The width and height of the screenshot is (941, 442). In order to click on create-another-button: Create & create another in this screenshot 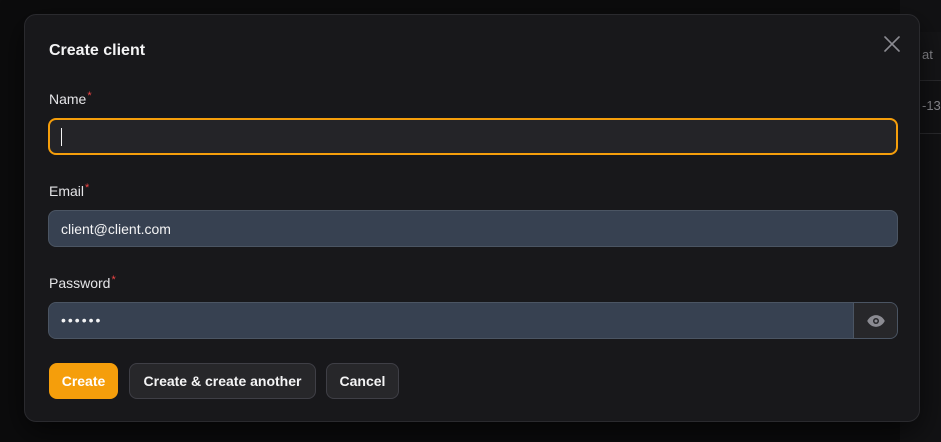, I will do `click(222, 381)`.